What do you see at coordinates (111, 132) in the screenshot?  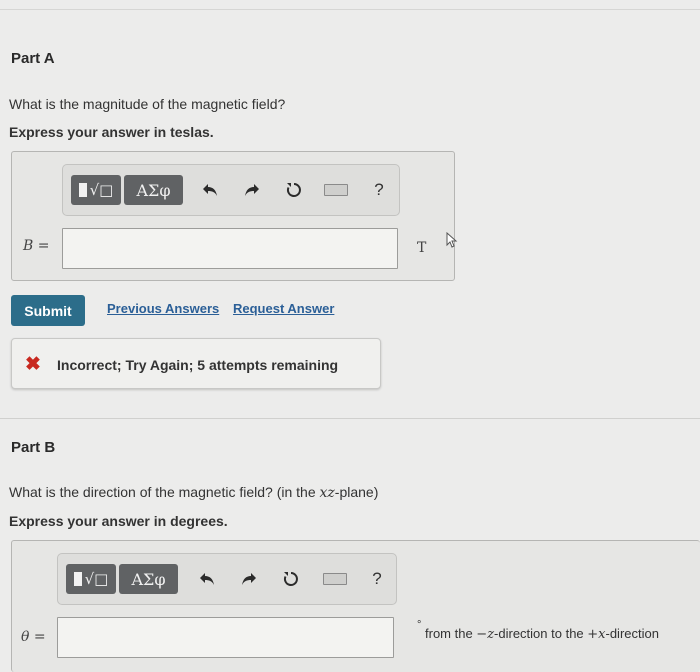 I see `part-a-instruction: Express your answer in teslas.` at bounding box center [111, 132].